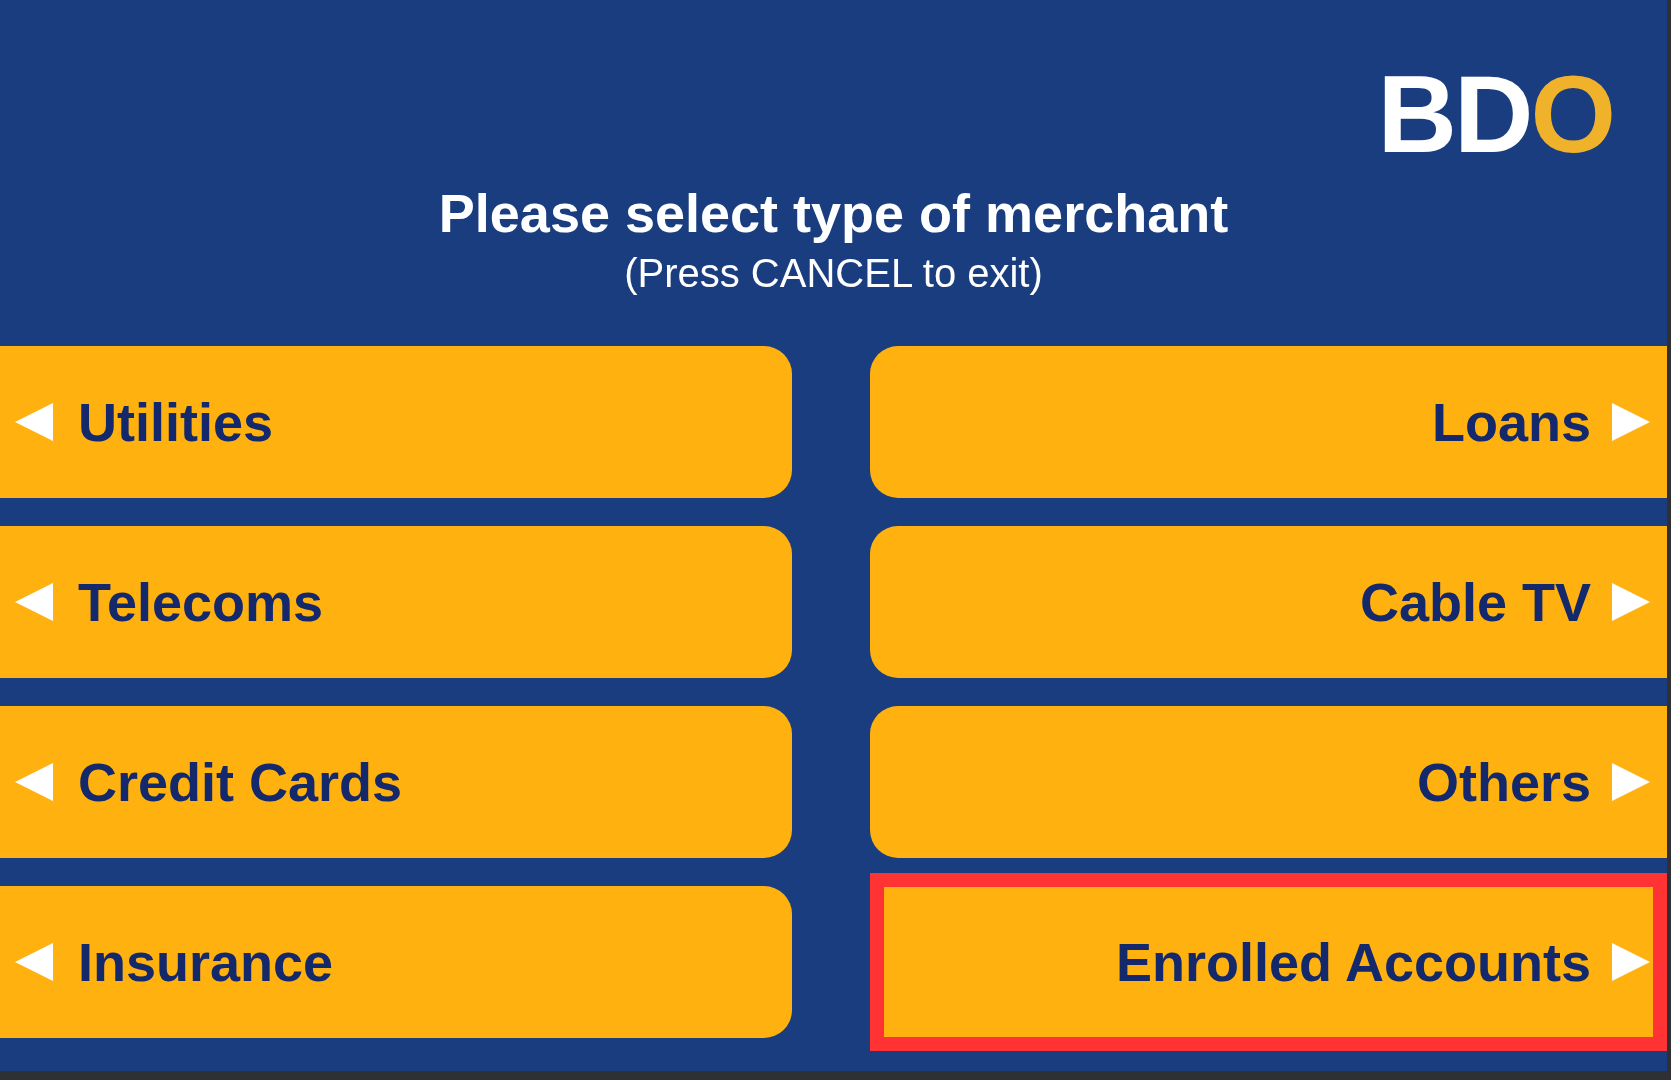  Describe the element at coordinates (1268, 782) in the screenshot. I see `option-button: Others` at that location.